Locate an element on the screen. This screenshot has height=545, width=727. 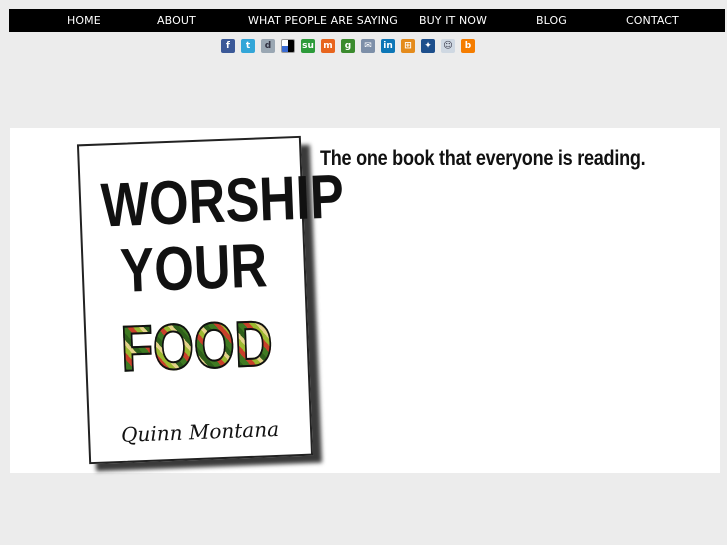
google-bookmarks-icon: g is located at coordinates (348, 46).